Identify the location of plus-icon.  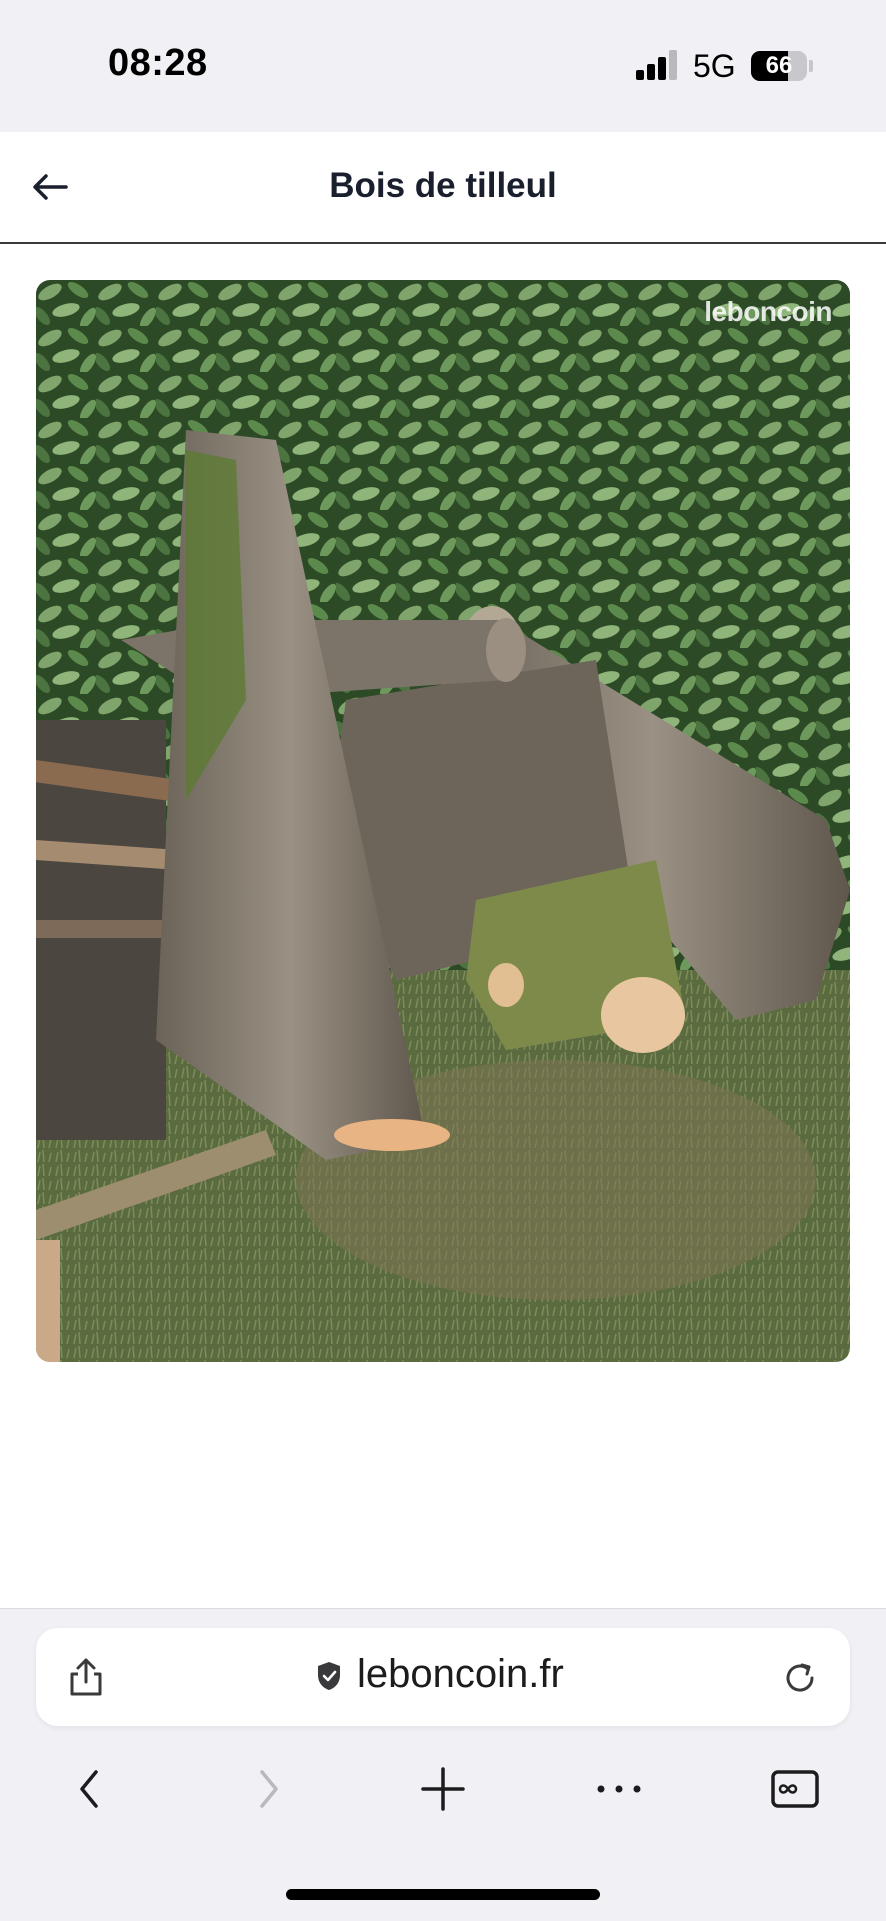
(443, 1789).